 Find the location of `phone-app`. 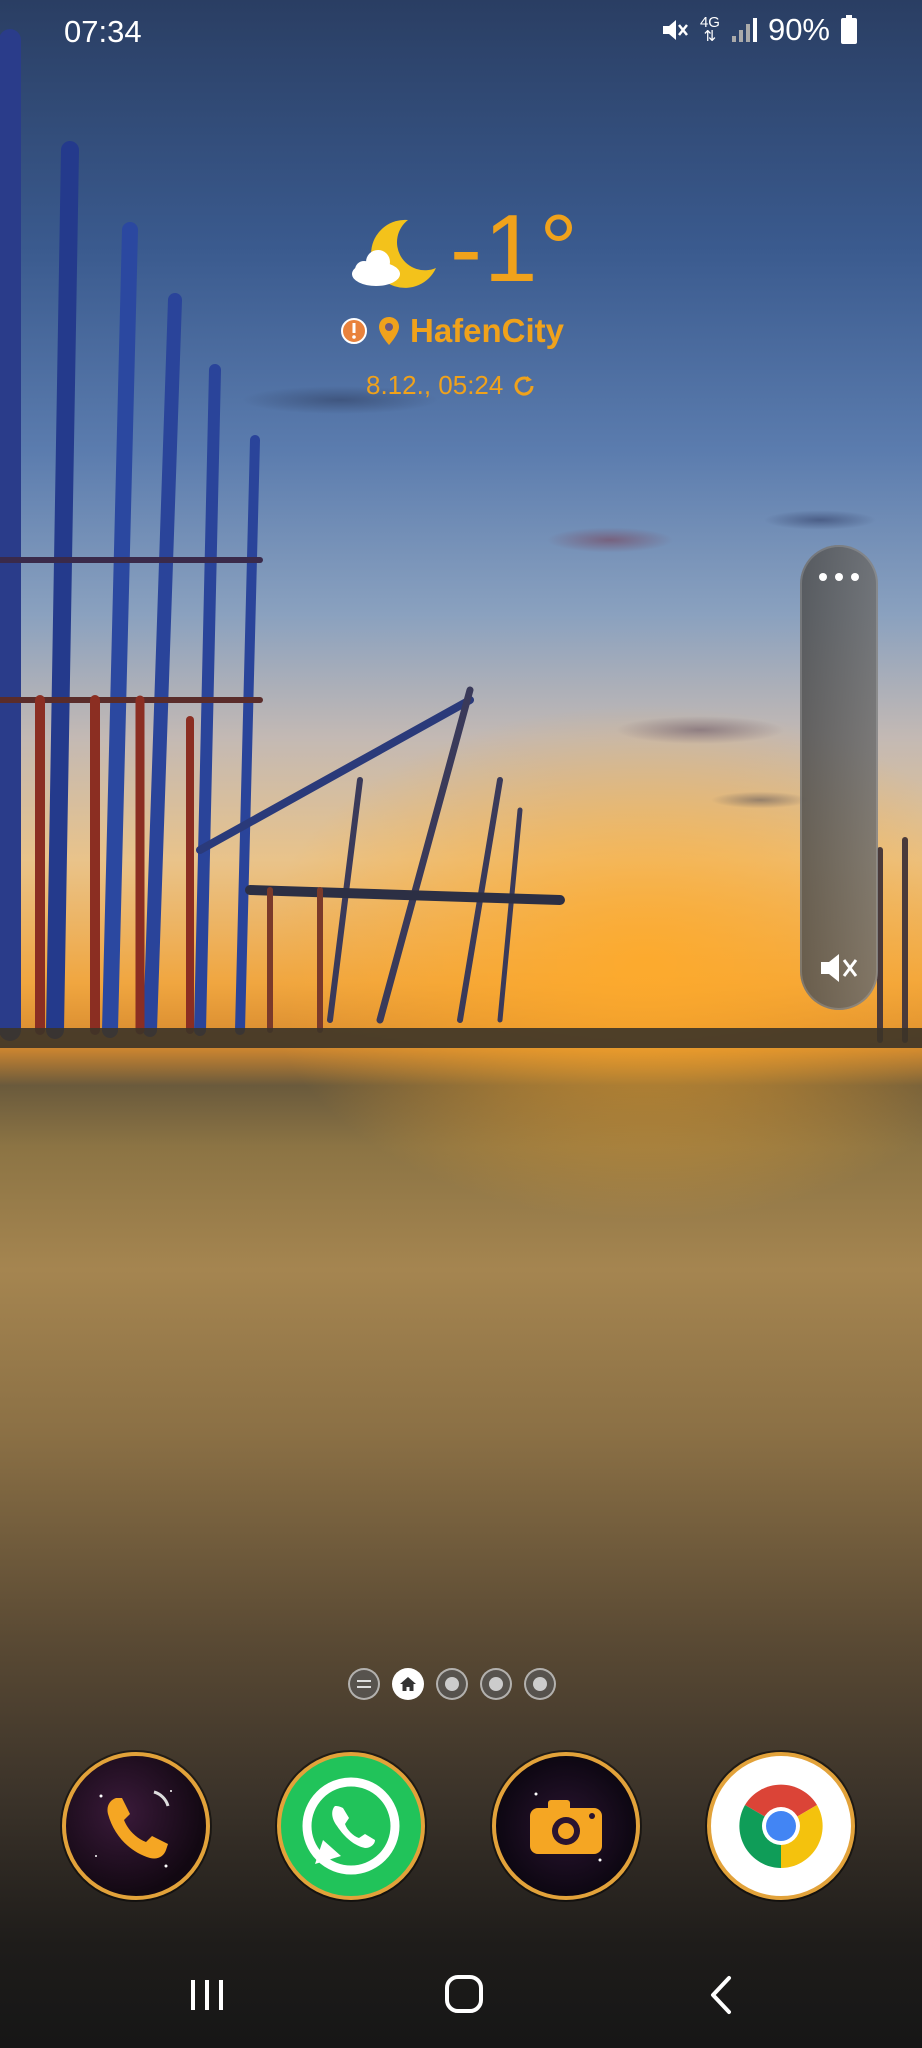

phone-app is located at coordinates (136, 1826).